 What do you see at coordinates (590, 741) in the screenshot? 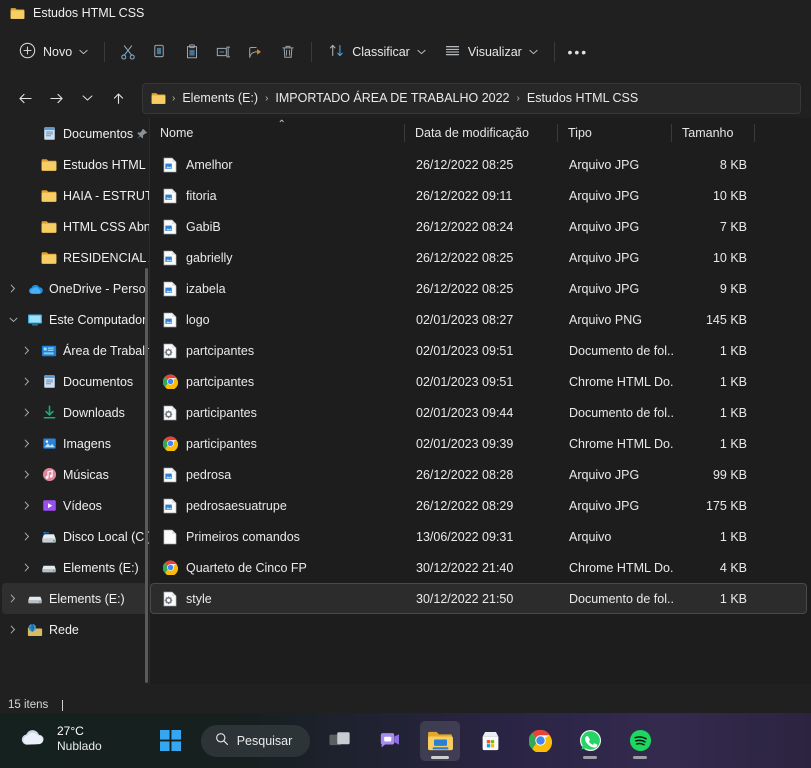
I see `whatsapp-button` at bounding box center [590, 741].